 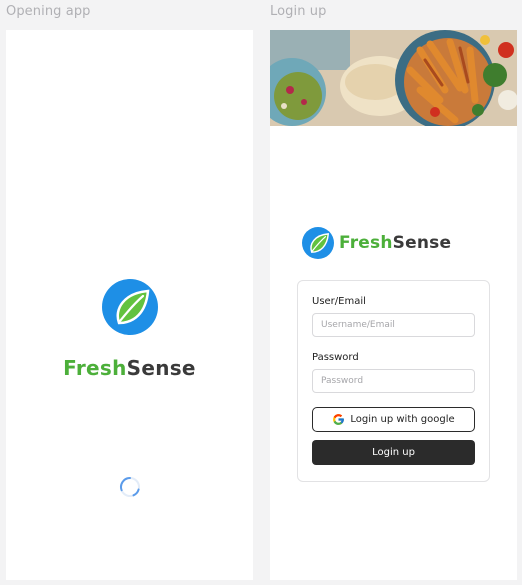 What do you see at coordinates (393, 78) in the screenshot?
I see `food-photo` at bounding box center [393, 78].